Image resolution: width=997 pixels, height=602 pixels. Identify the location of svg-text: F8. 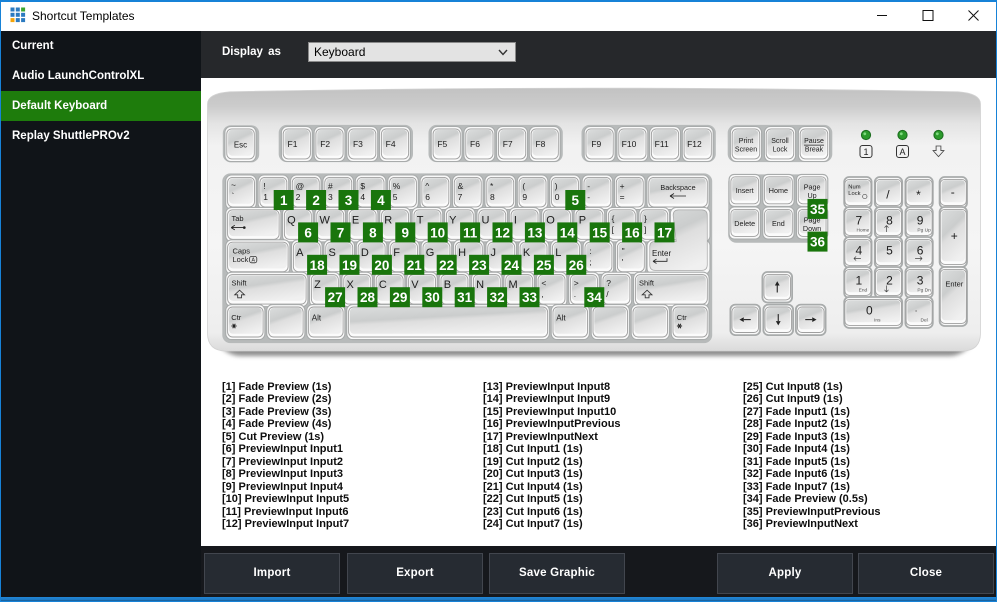
(540, 144).